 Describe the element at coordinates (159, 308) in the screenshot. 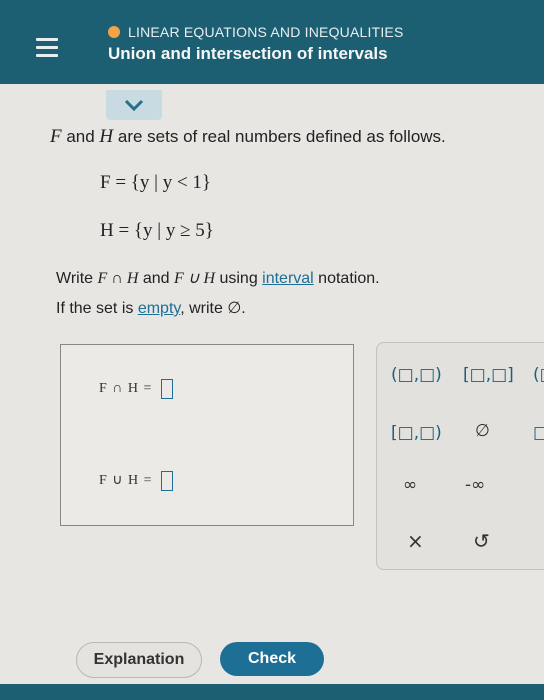

I see `empty-link: empty` at that location.